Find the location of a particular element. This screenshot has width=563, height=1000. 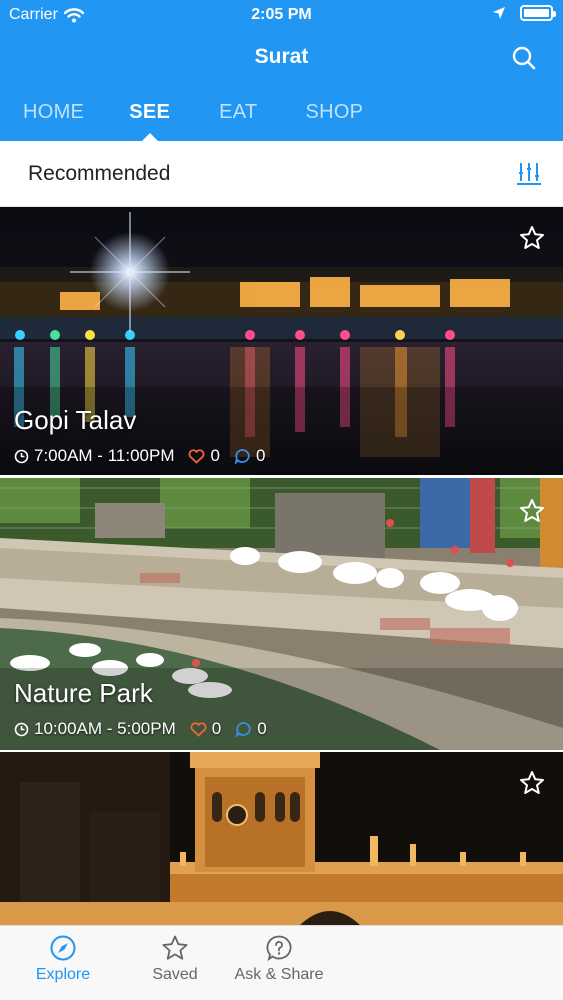

bottom-tab-explore: Explore is located at coordinates (63, 959).